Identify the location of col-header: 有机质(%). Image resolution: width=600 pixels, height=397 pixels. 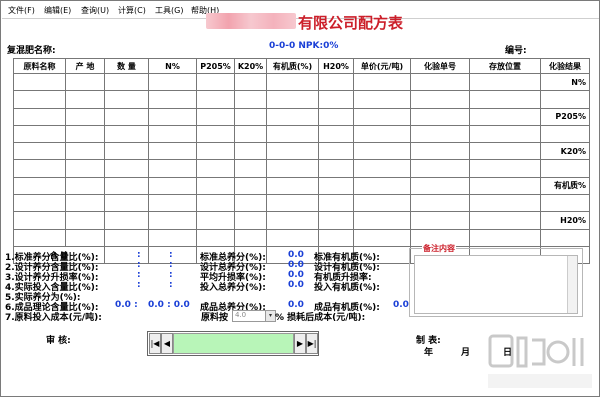
(292, 66).